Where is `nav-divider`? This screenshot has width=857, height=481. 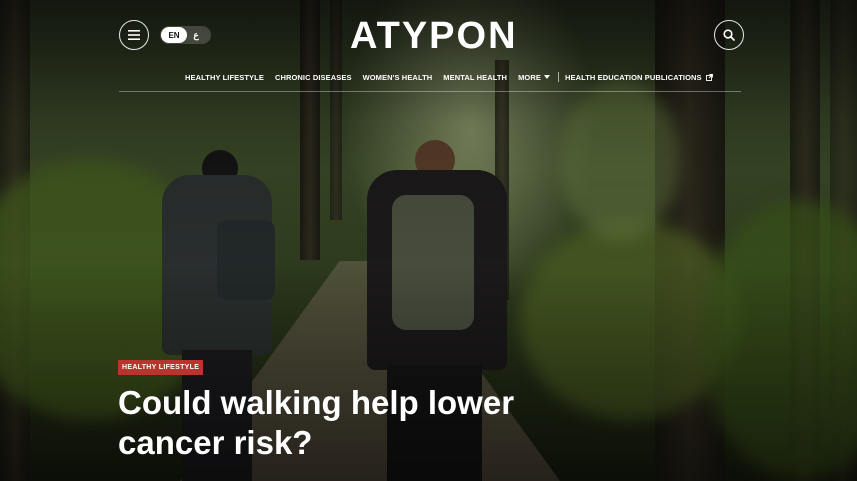
nav-divider is located at coordinates (558, 77).